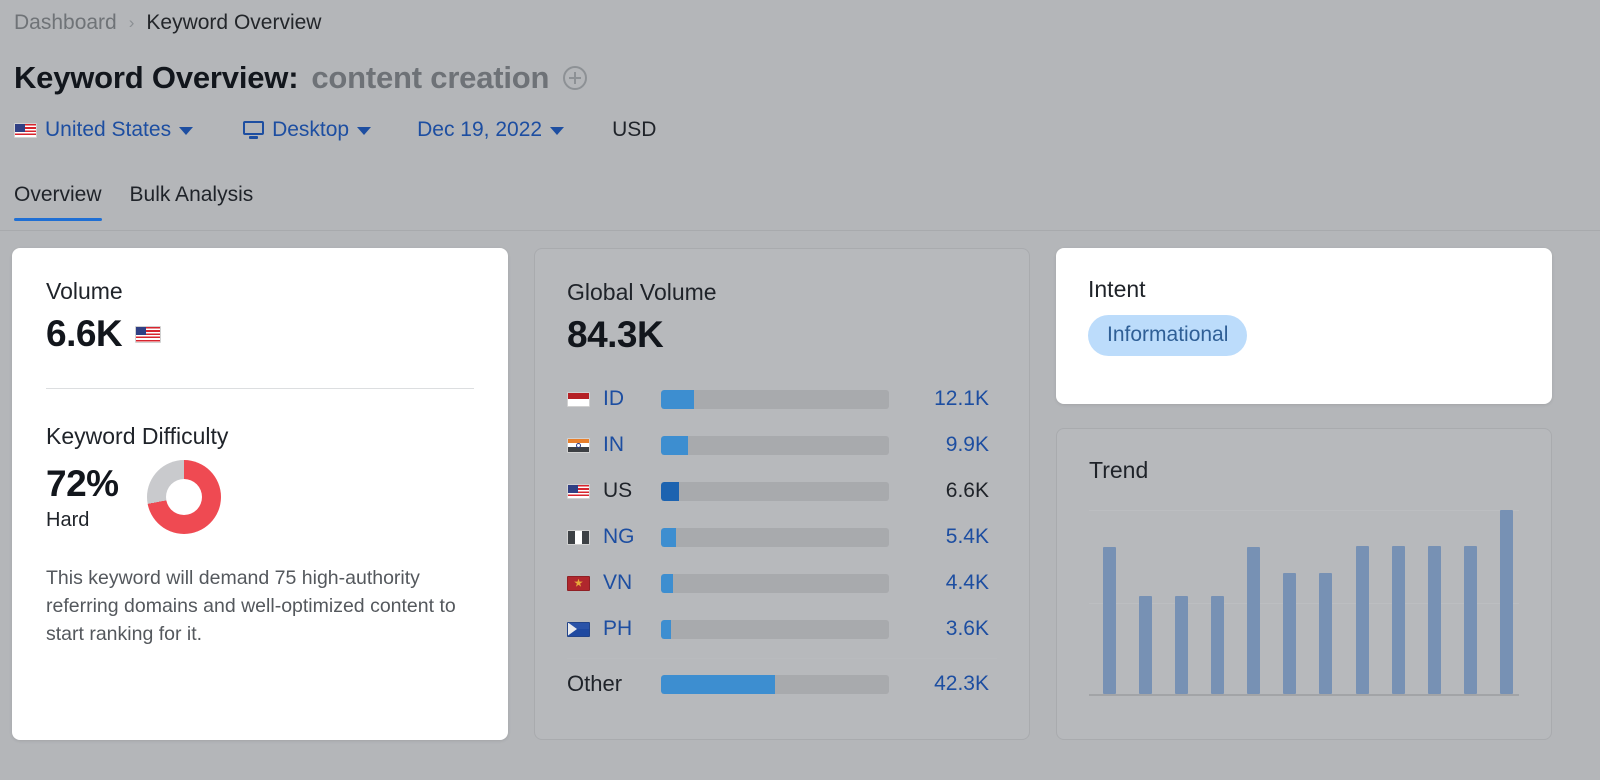 This screenshot has width=1600, height=780. Describe the element at coordinates (1168, 335) in the screenshot. I see `intent-badge: Informational` at that location.